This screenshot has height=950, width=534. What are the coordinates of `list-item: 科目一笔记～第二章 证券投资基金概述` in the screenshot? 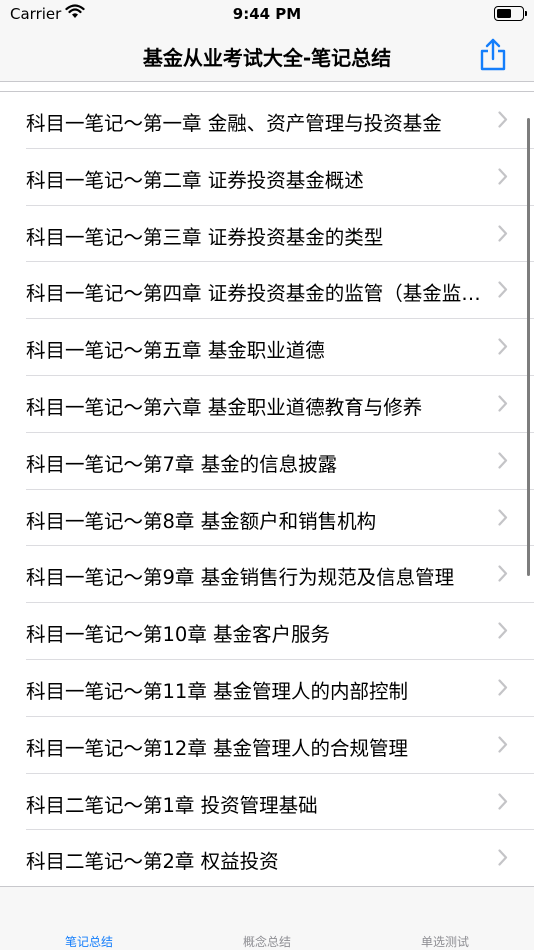 It's located at (280, 177).